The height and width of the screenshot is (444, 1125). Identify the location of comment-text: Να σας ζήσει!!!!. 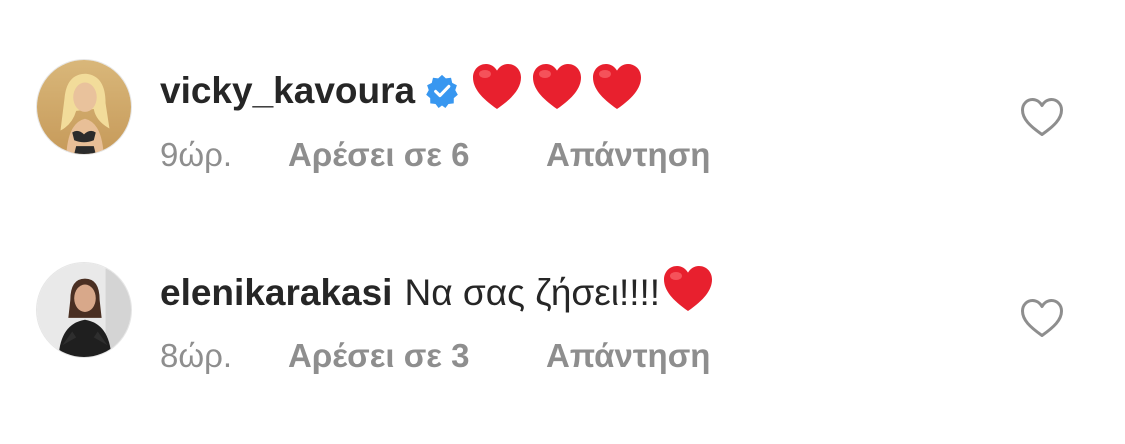
(532, 292).